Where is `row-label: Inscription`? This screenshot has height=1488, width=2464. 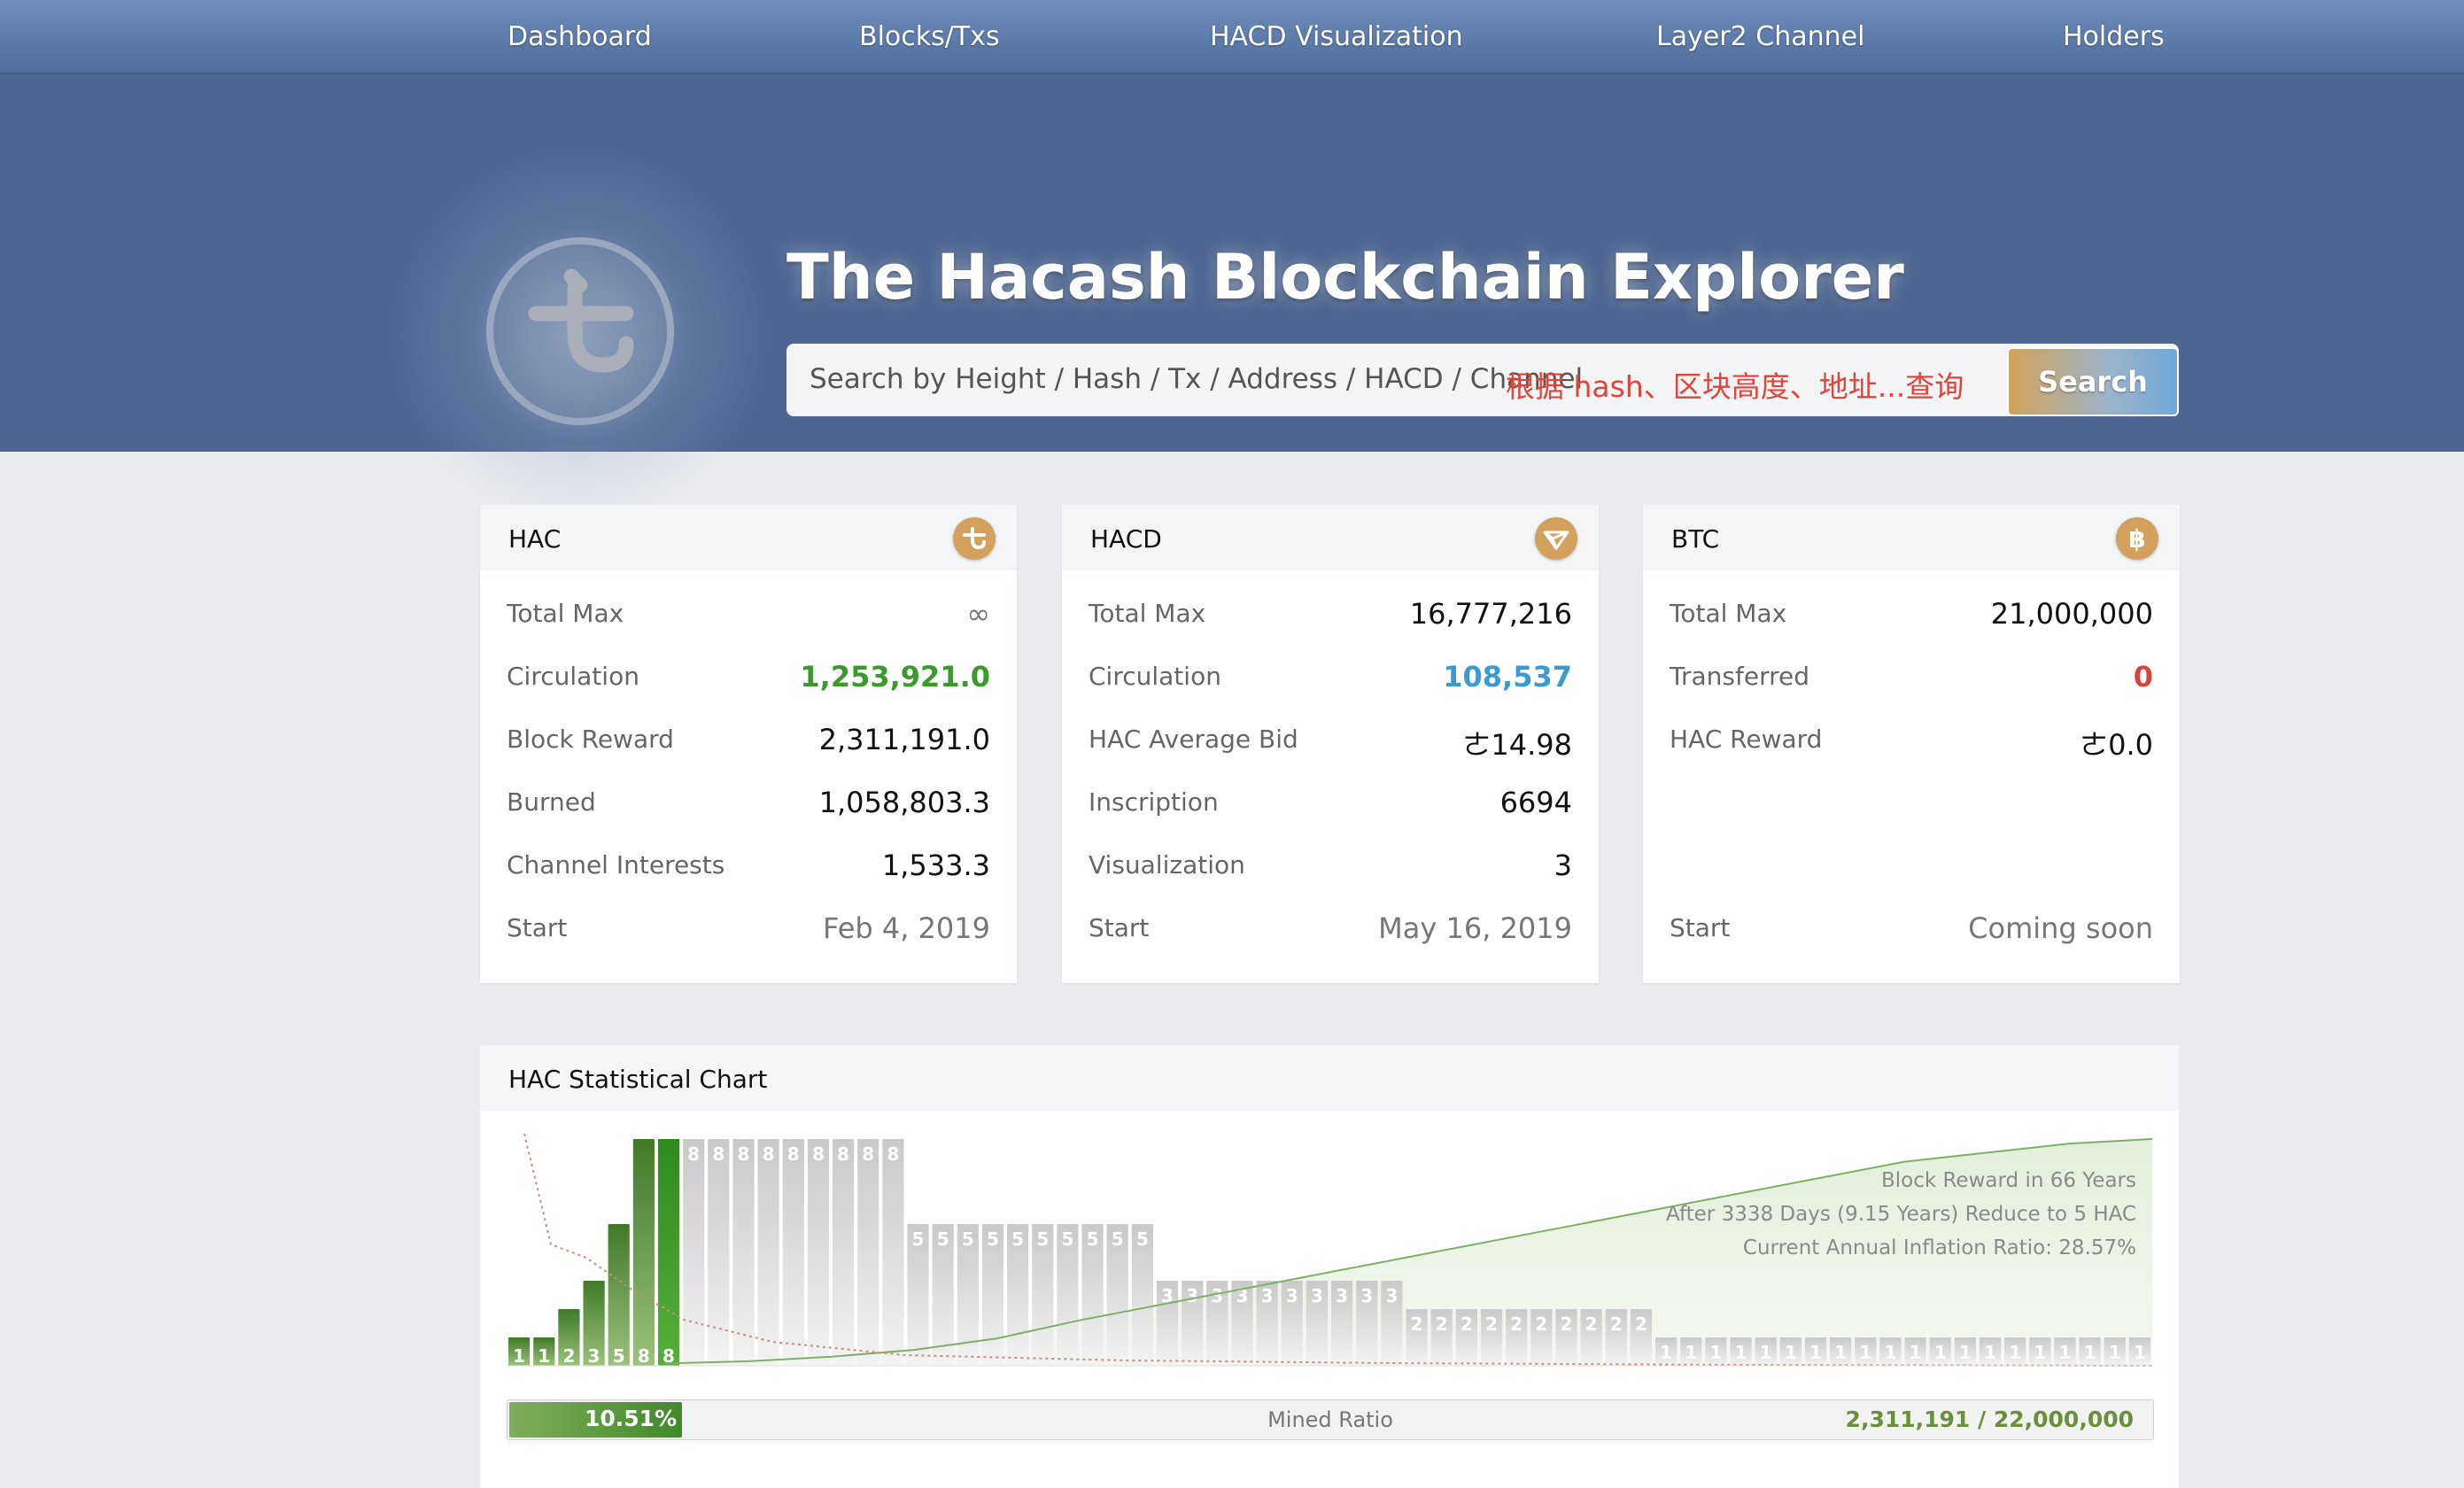 row-label: Inscription is located at coordinates (1154, 802).